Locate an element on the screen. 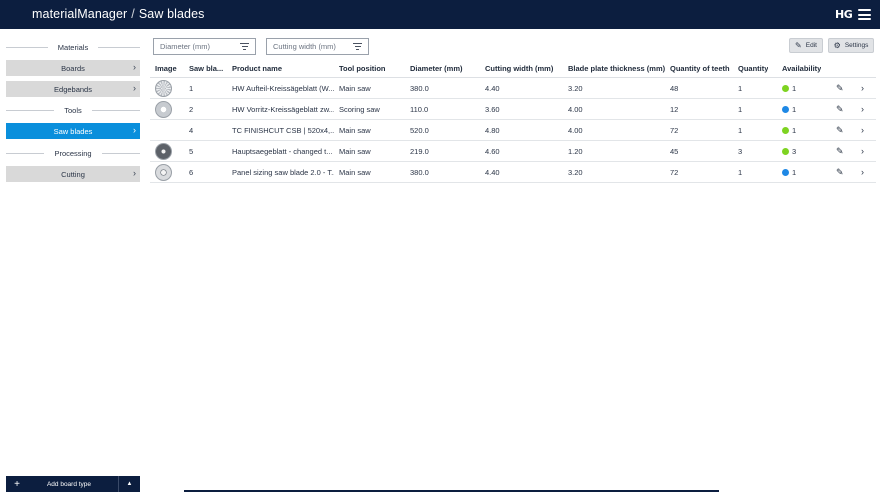 The width and height of the screenshot is (880, 496). edit-button: ✎ Edit is located at coordinates (806, 45).